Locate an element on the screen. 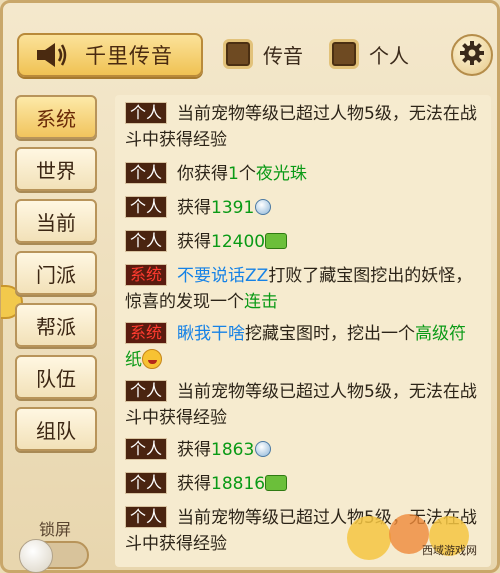  lock-screen-toggle is located at coordinates (54, 556).